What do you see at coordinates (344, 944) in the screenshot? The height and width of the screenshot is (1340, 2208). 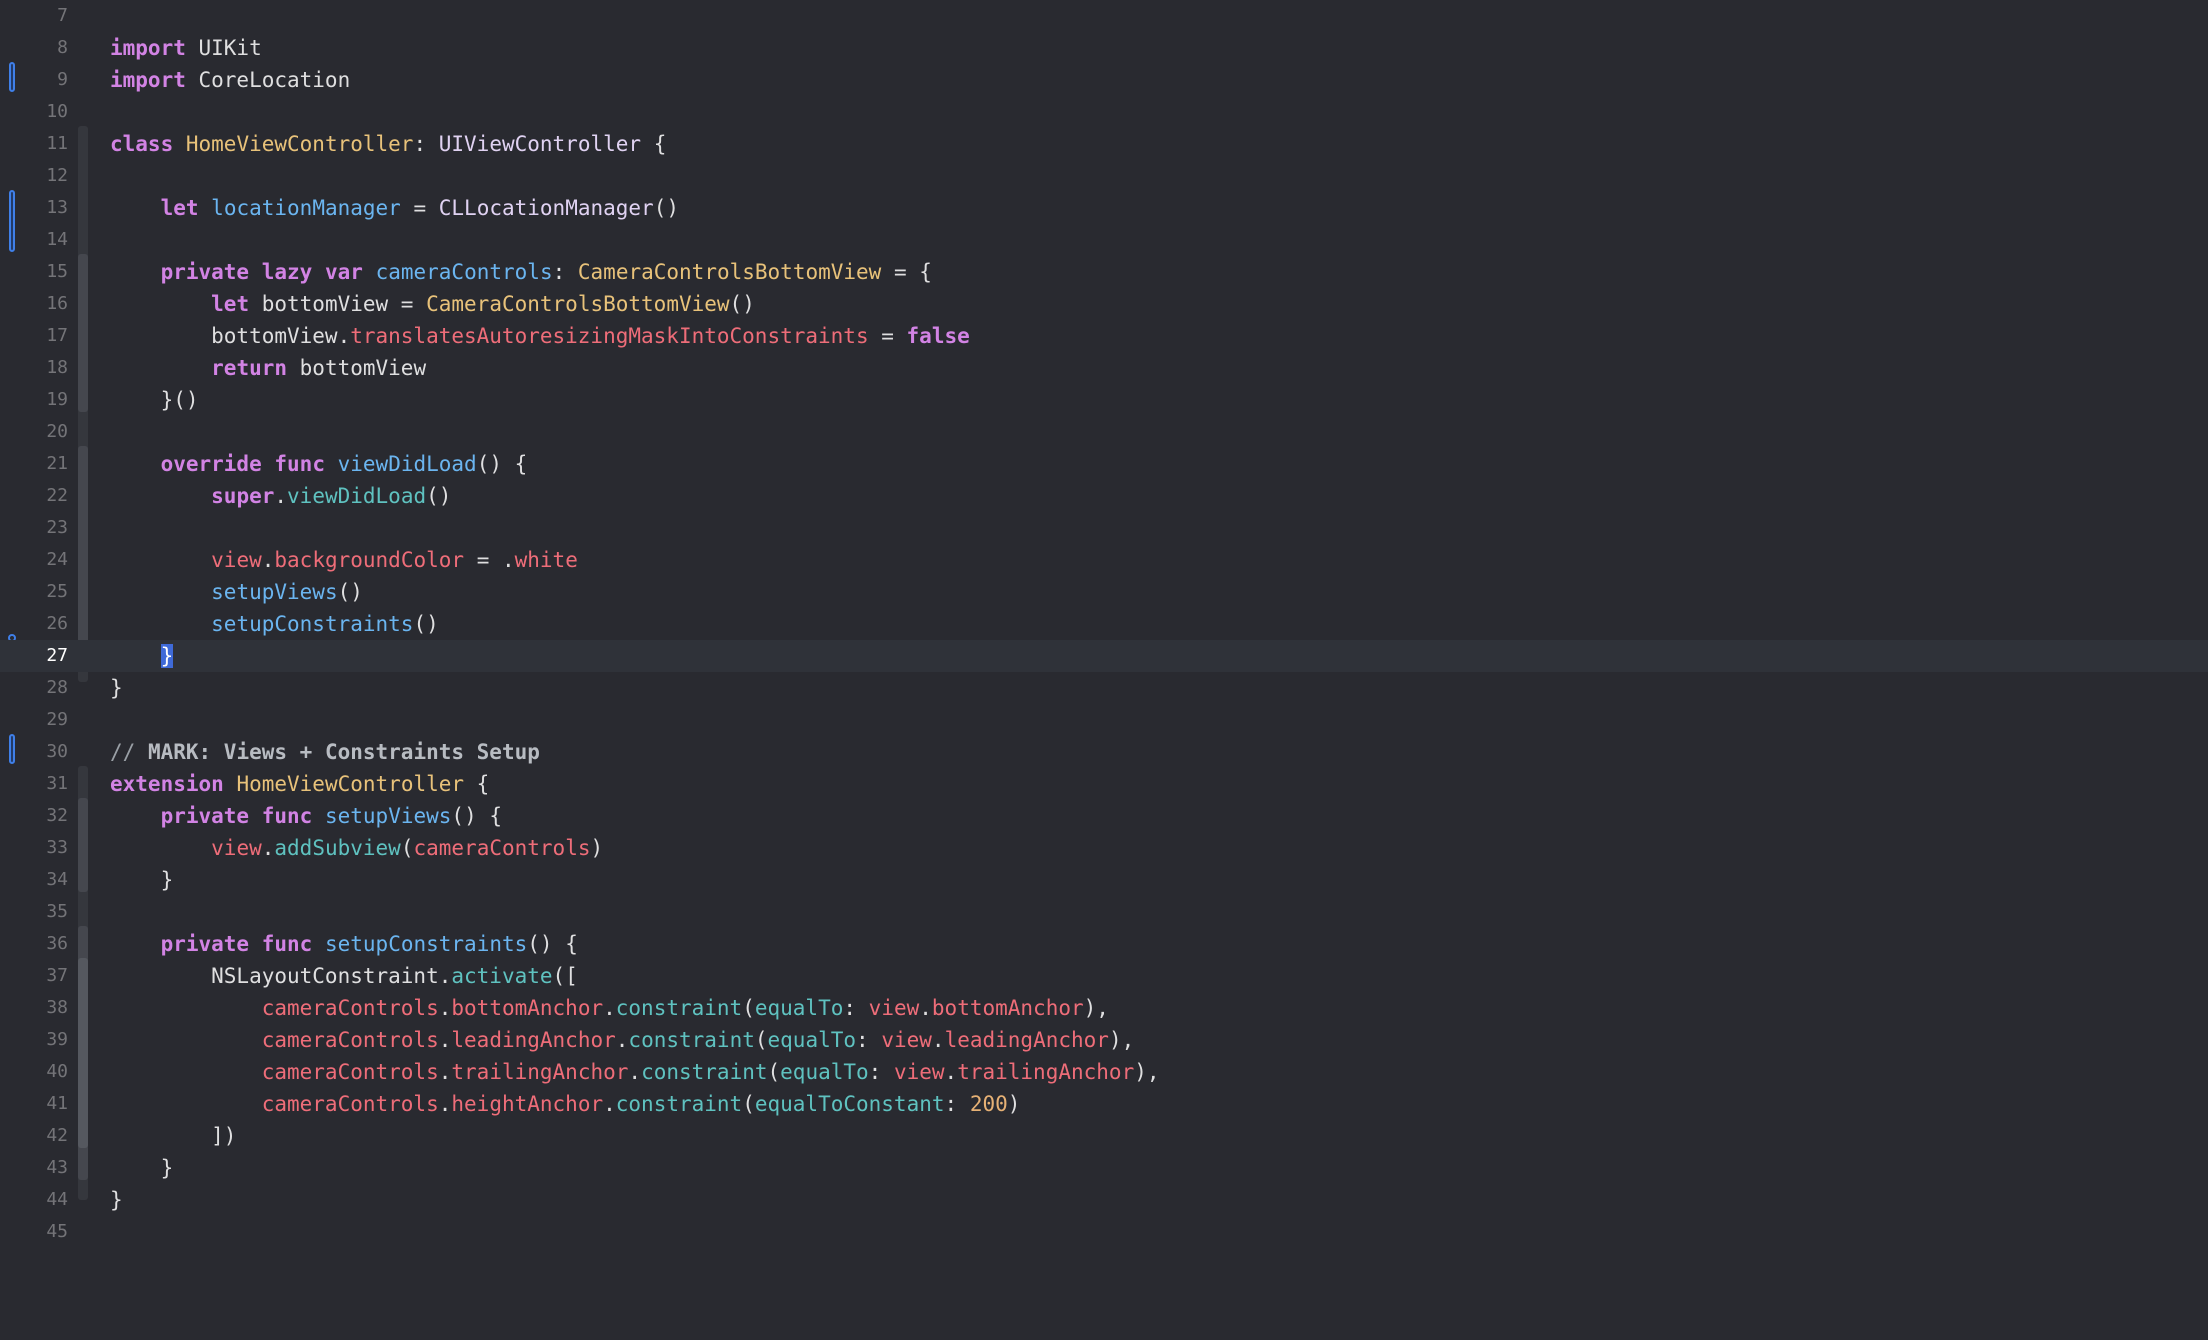 I see `code-text: private func setupConstraints() {` at bounding box center [344, 944].